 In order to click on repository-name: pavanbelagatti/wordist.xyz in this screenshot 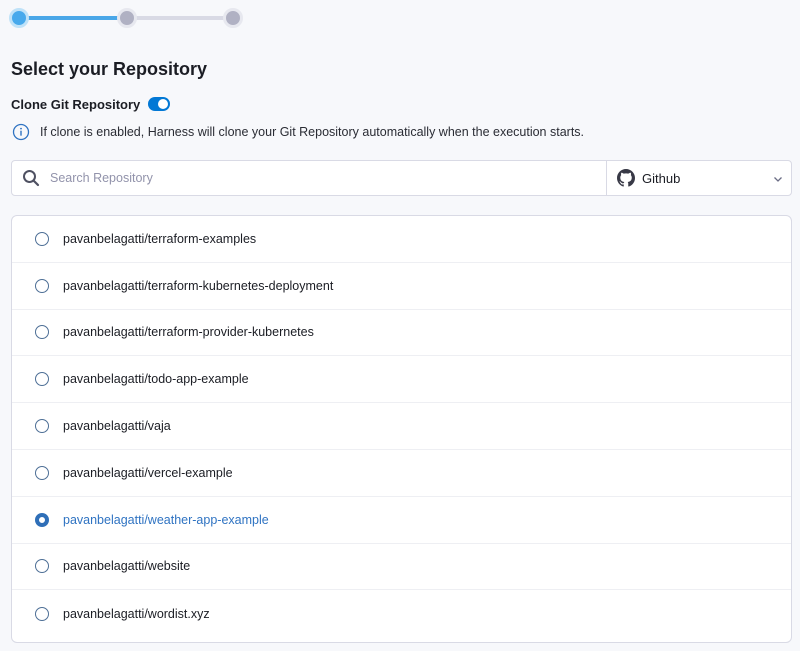, I will do `click(136, 613)`.